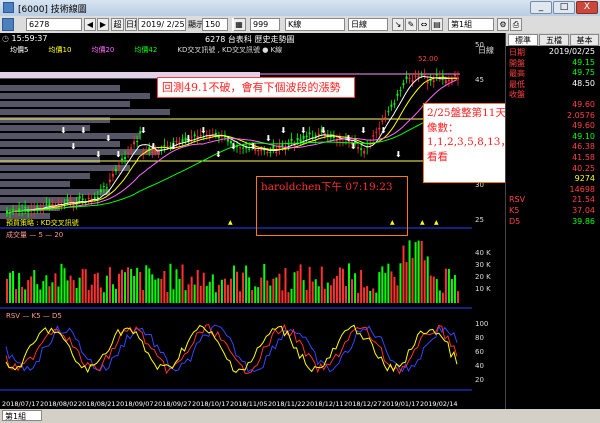 The width and height of the screenshot is (600, 423). Describe the element at coordinates (90, 24) in the screenshot. I see `prev-icon: ◀` at that location.